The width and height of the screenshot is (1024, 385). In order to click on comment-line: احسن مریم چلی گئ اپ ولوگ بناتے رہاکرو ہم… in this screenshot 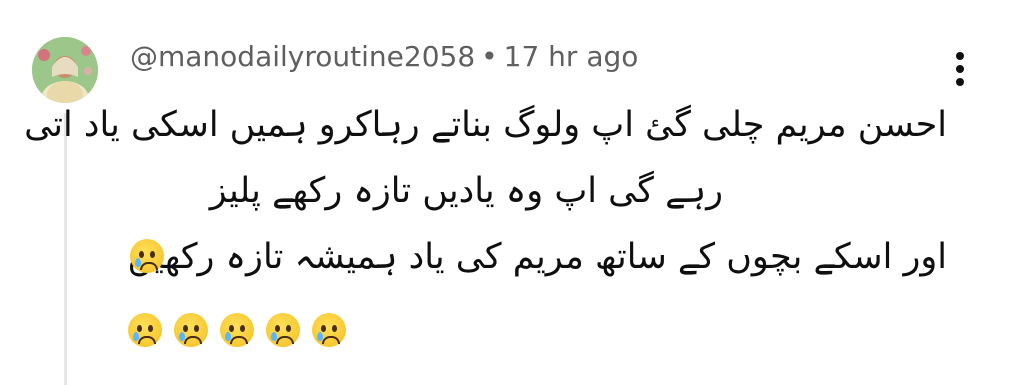, I will do `click(485, 125)`.